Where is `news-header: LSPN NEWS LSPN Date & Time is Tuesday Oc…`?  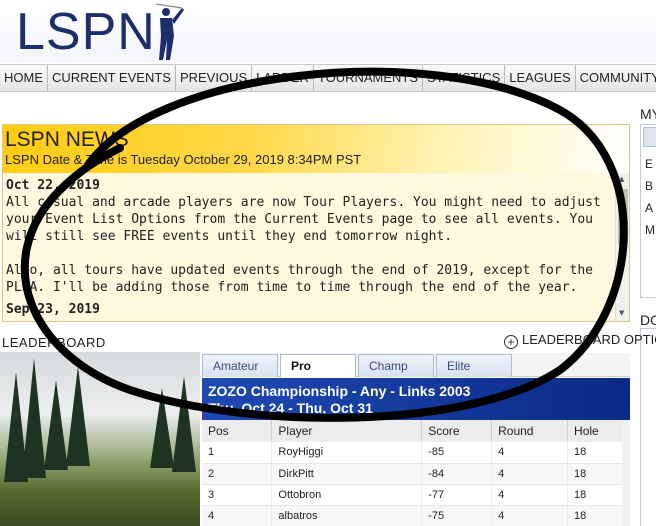 news-header: LSPN NEWS LSPN Date & Time is Tuesday Oc… is located at coordinates (316, 149).